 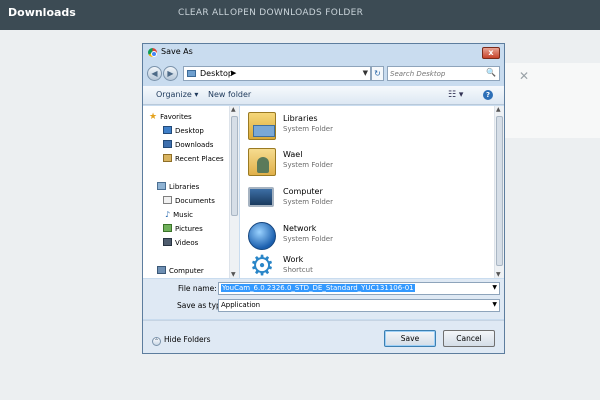 I want to click on dialog-footer: ⌃ Hide Folders Save Cancel, so click(x=323, y=336).